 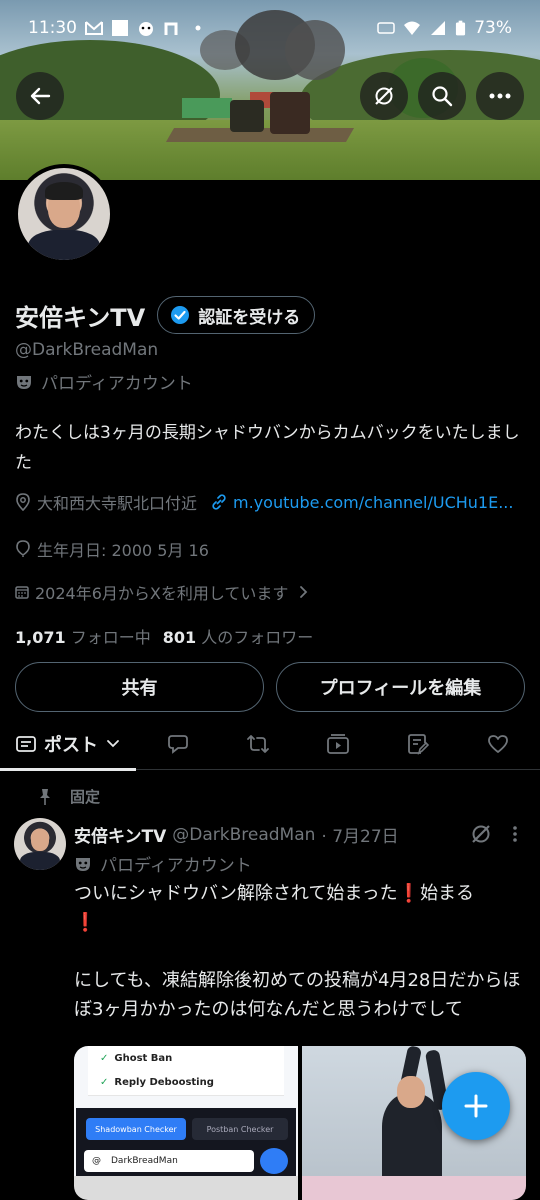 I want to click on profile-birthday-row: 生年月日: 2000 5月 16, so click(x=112, y=549).